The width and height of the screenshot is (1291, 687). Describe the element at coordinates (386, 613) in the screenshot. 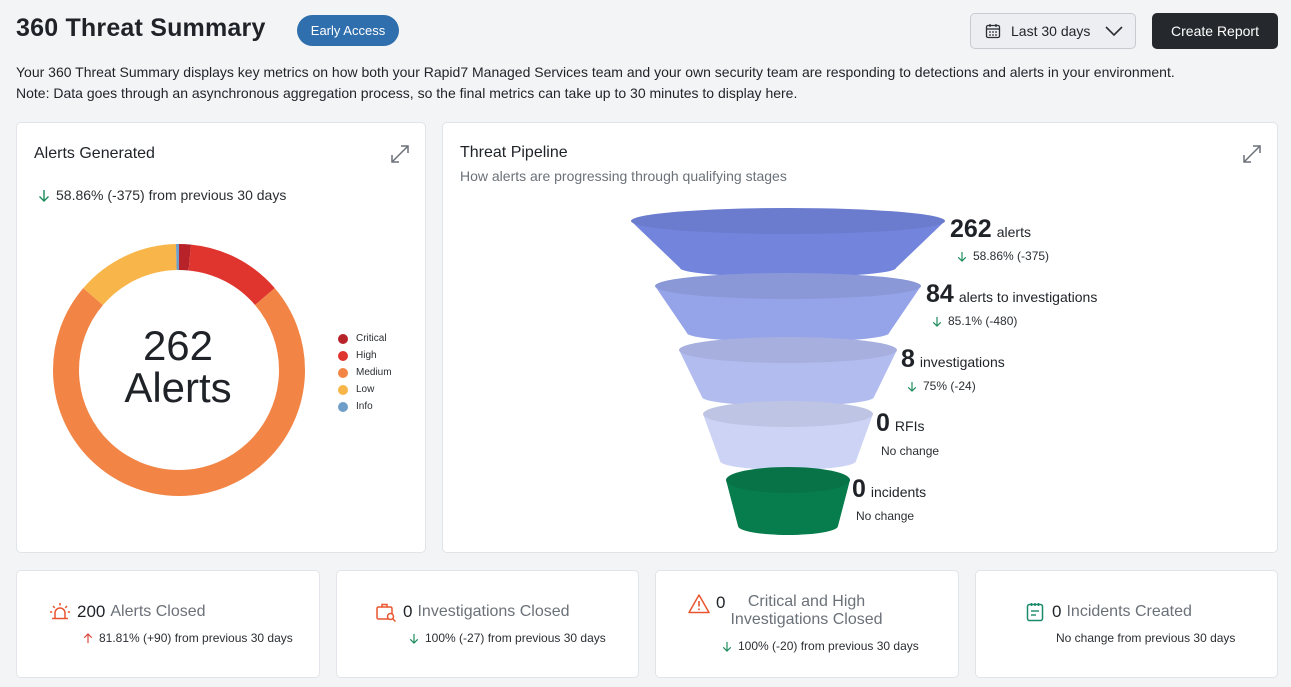

I see `briefcase-search-icon` at that location.